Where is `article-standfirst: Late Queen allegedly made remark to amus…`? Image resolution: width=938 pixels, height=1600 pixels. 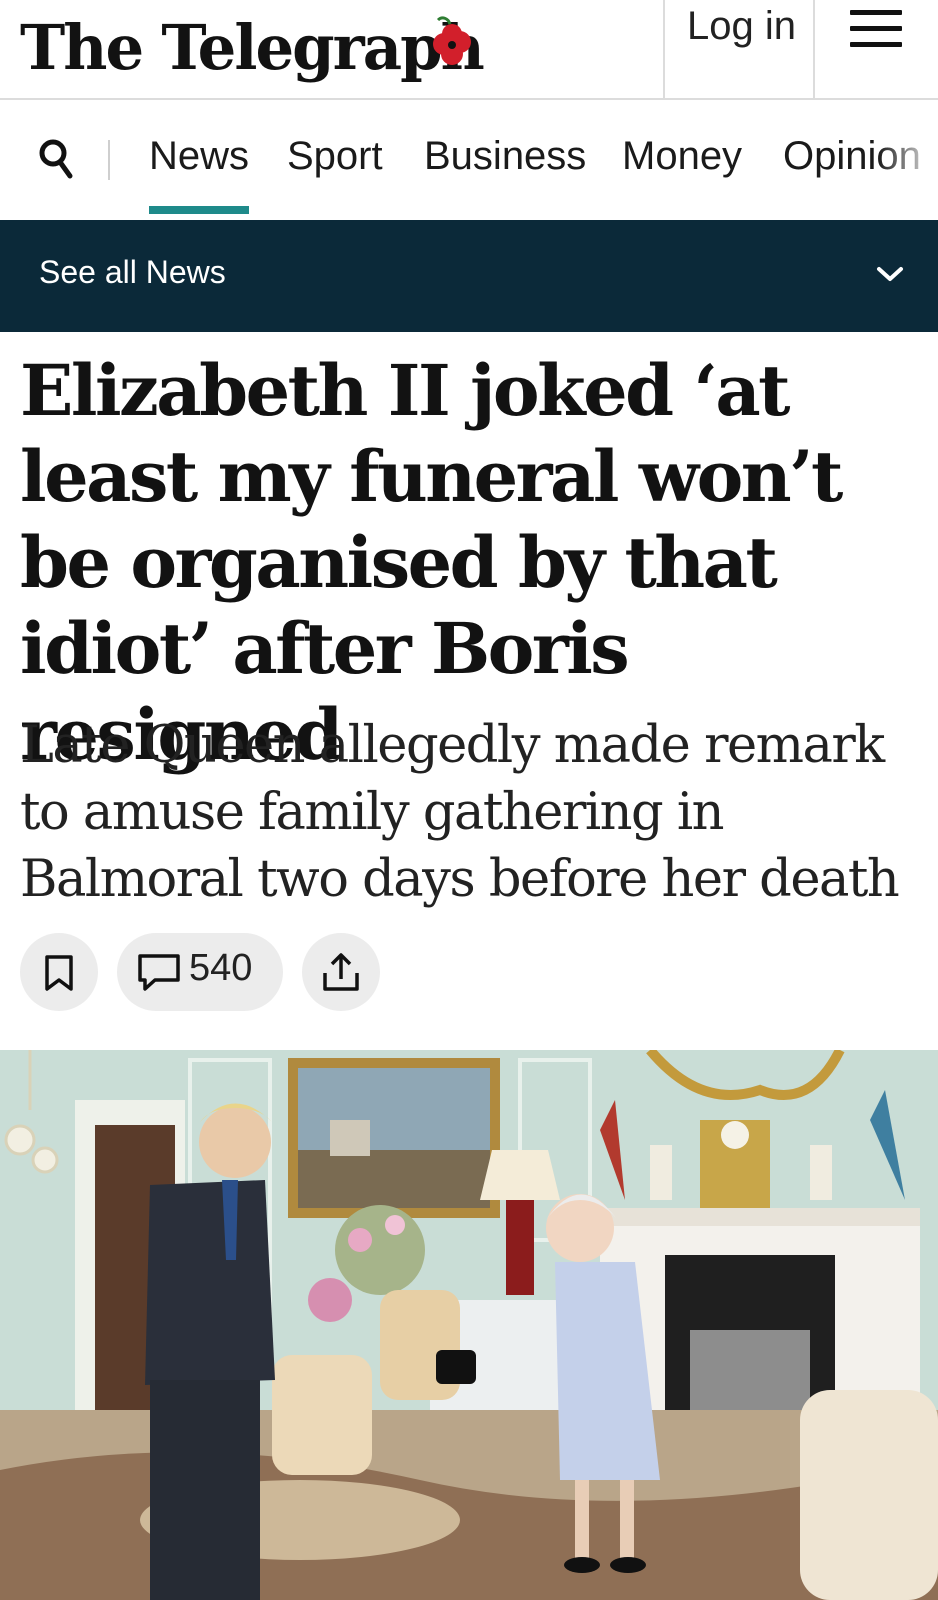 article-standfirst: Late Queen allegedly made remark to amus… is located at coordinates (460, 812).